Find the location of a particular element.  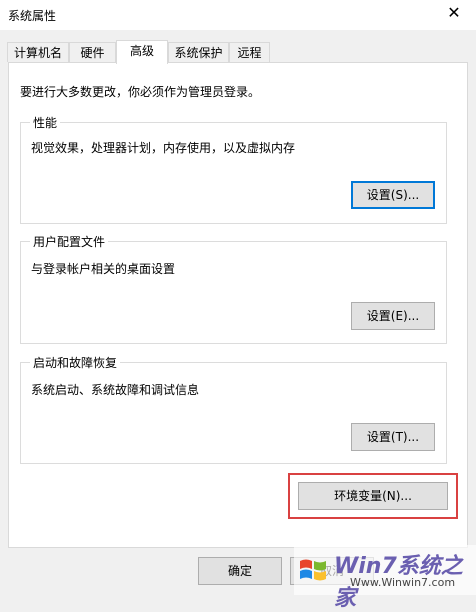

startup-recovery-group-title: 启动和故障恢复 is located at coordinates (75, 362).